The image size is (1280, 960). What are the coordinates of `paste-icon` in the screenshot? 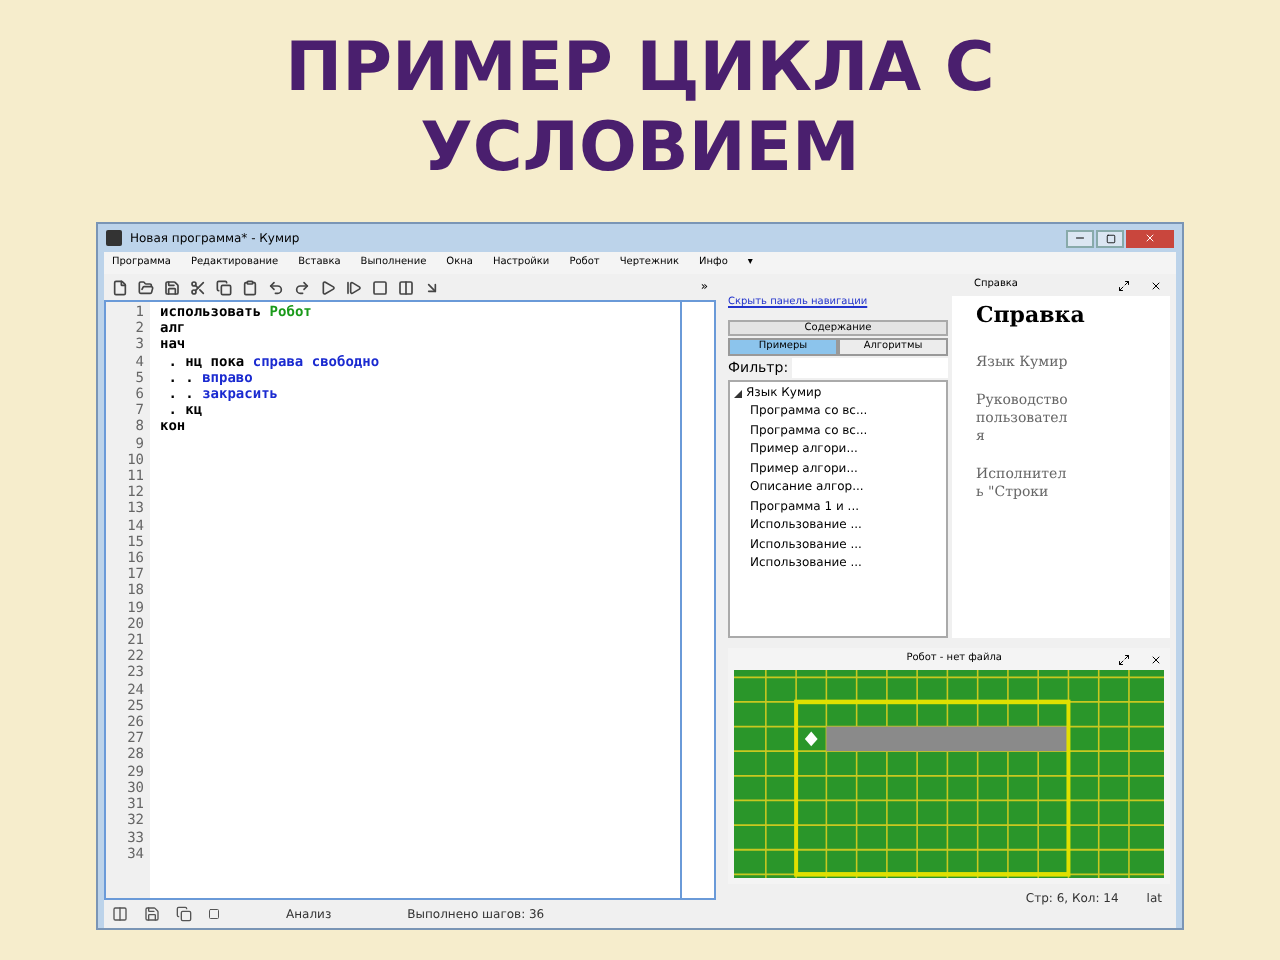 It's located at (250, 287).